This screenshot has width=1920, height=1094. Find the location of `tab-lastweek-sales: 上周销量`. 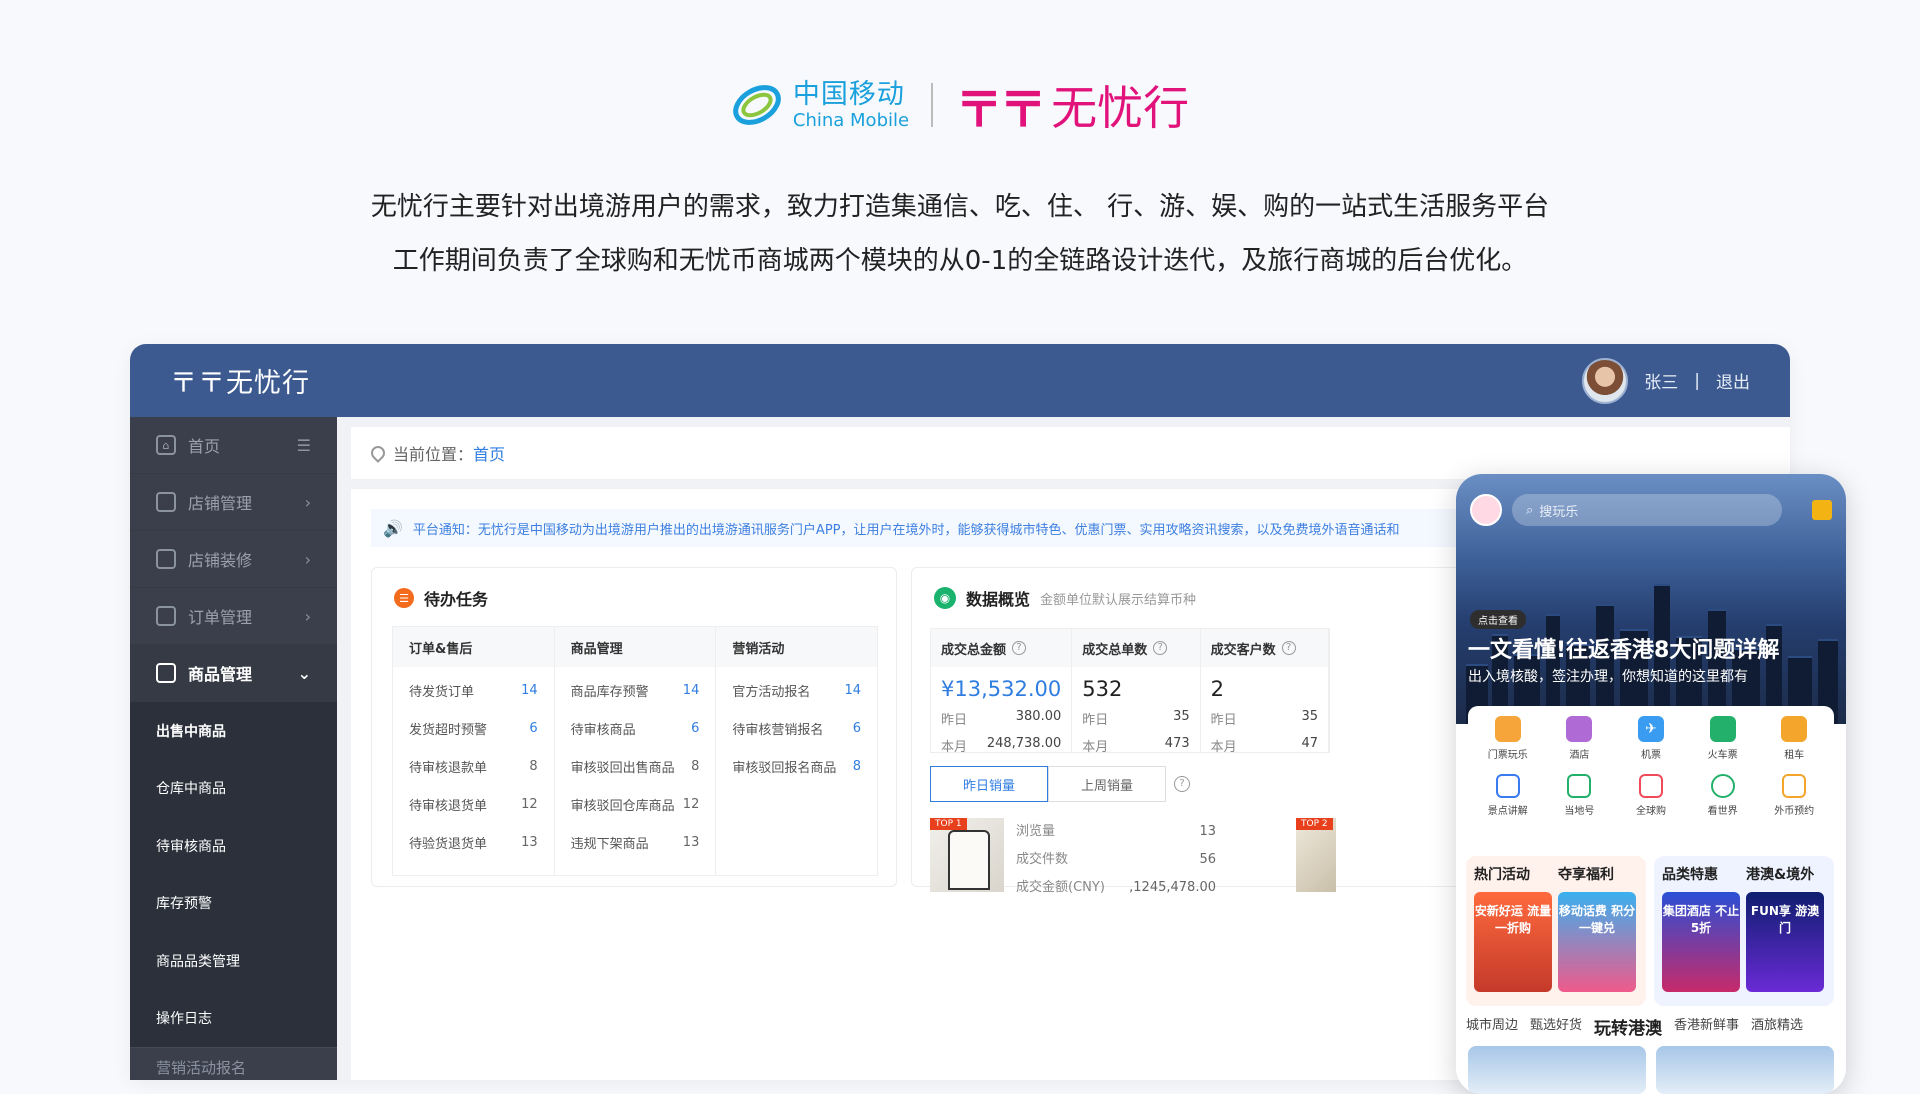

tab-lastweek-sales: 上周销量 is located at coordinates (1107, 784).